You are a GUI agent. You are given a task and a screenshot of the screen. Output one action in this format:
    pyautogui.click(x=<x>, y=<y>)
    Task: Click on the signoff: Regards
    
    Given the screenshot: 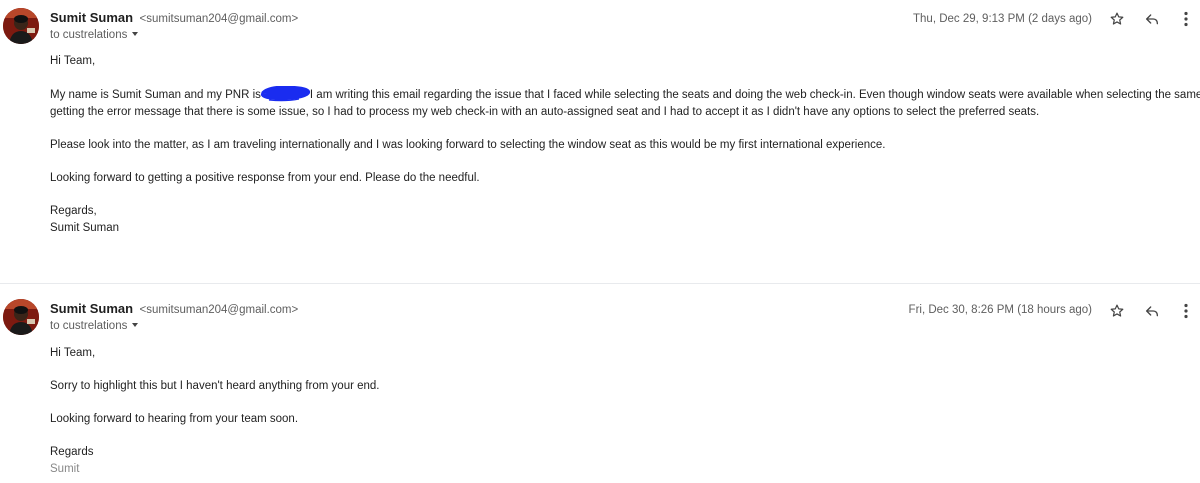 What is the action you would take?
    pyautogui.click(x=72, y=452)
    